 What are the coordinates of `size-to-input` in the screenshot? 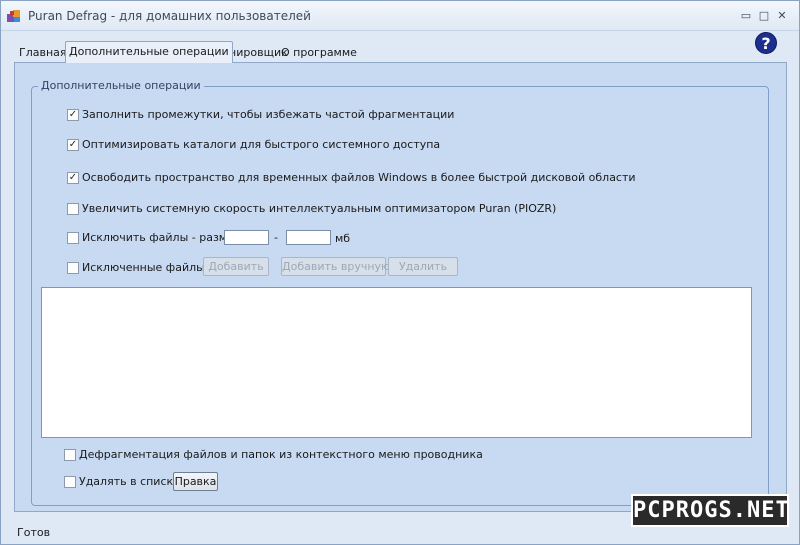 It's located at (308, 237).